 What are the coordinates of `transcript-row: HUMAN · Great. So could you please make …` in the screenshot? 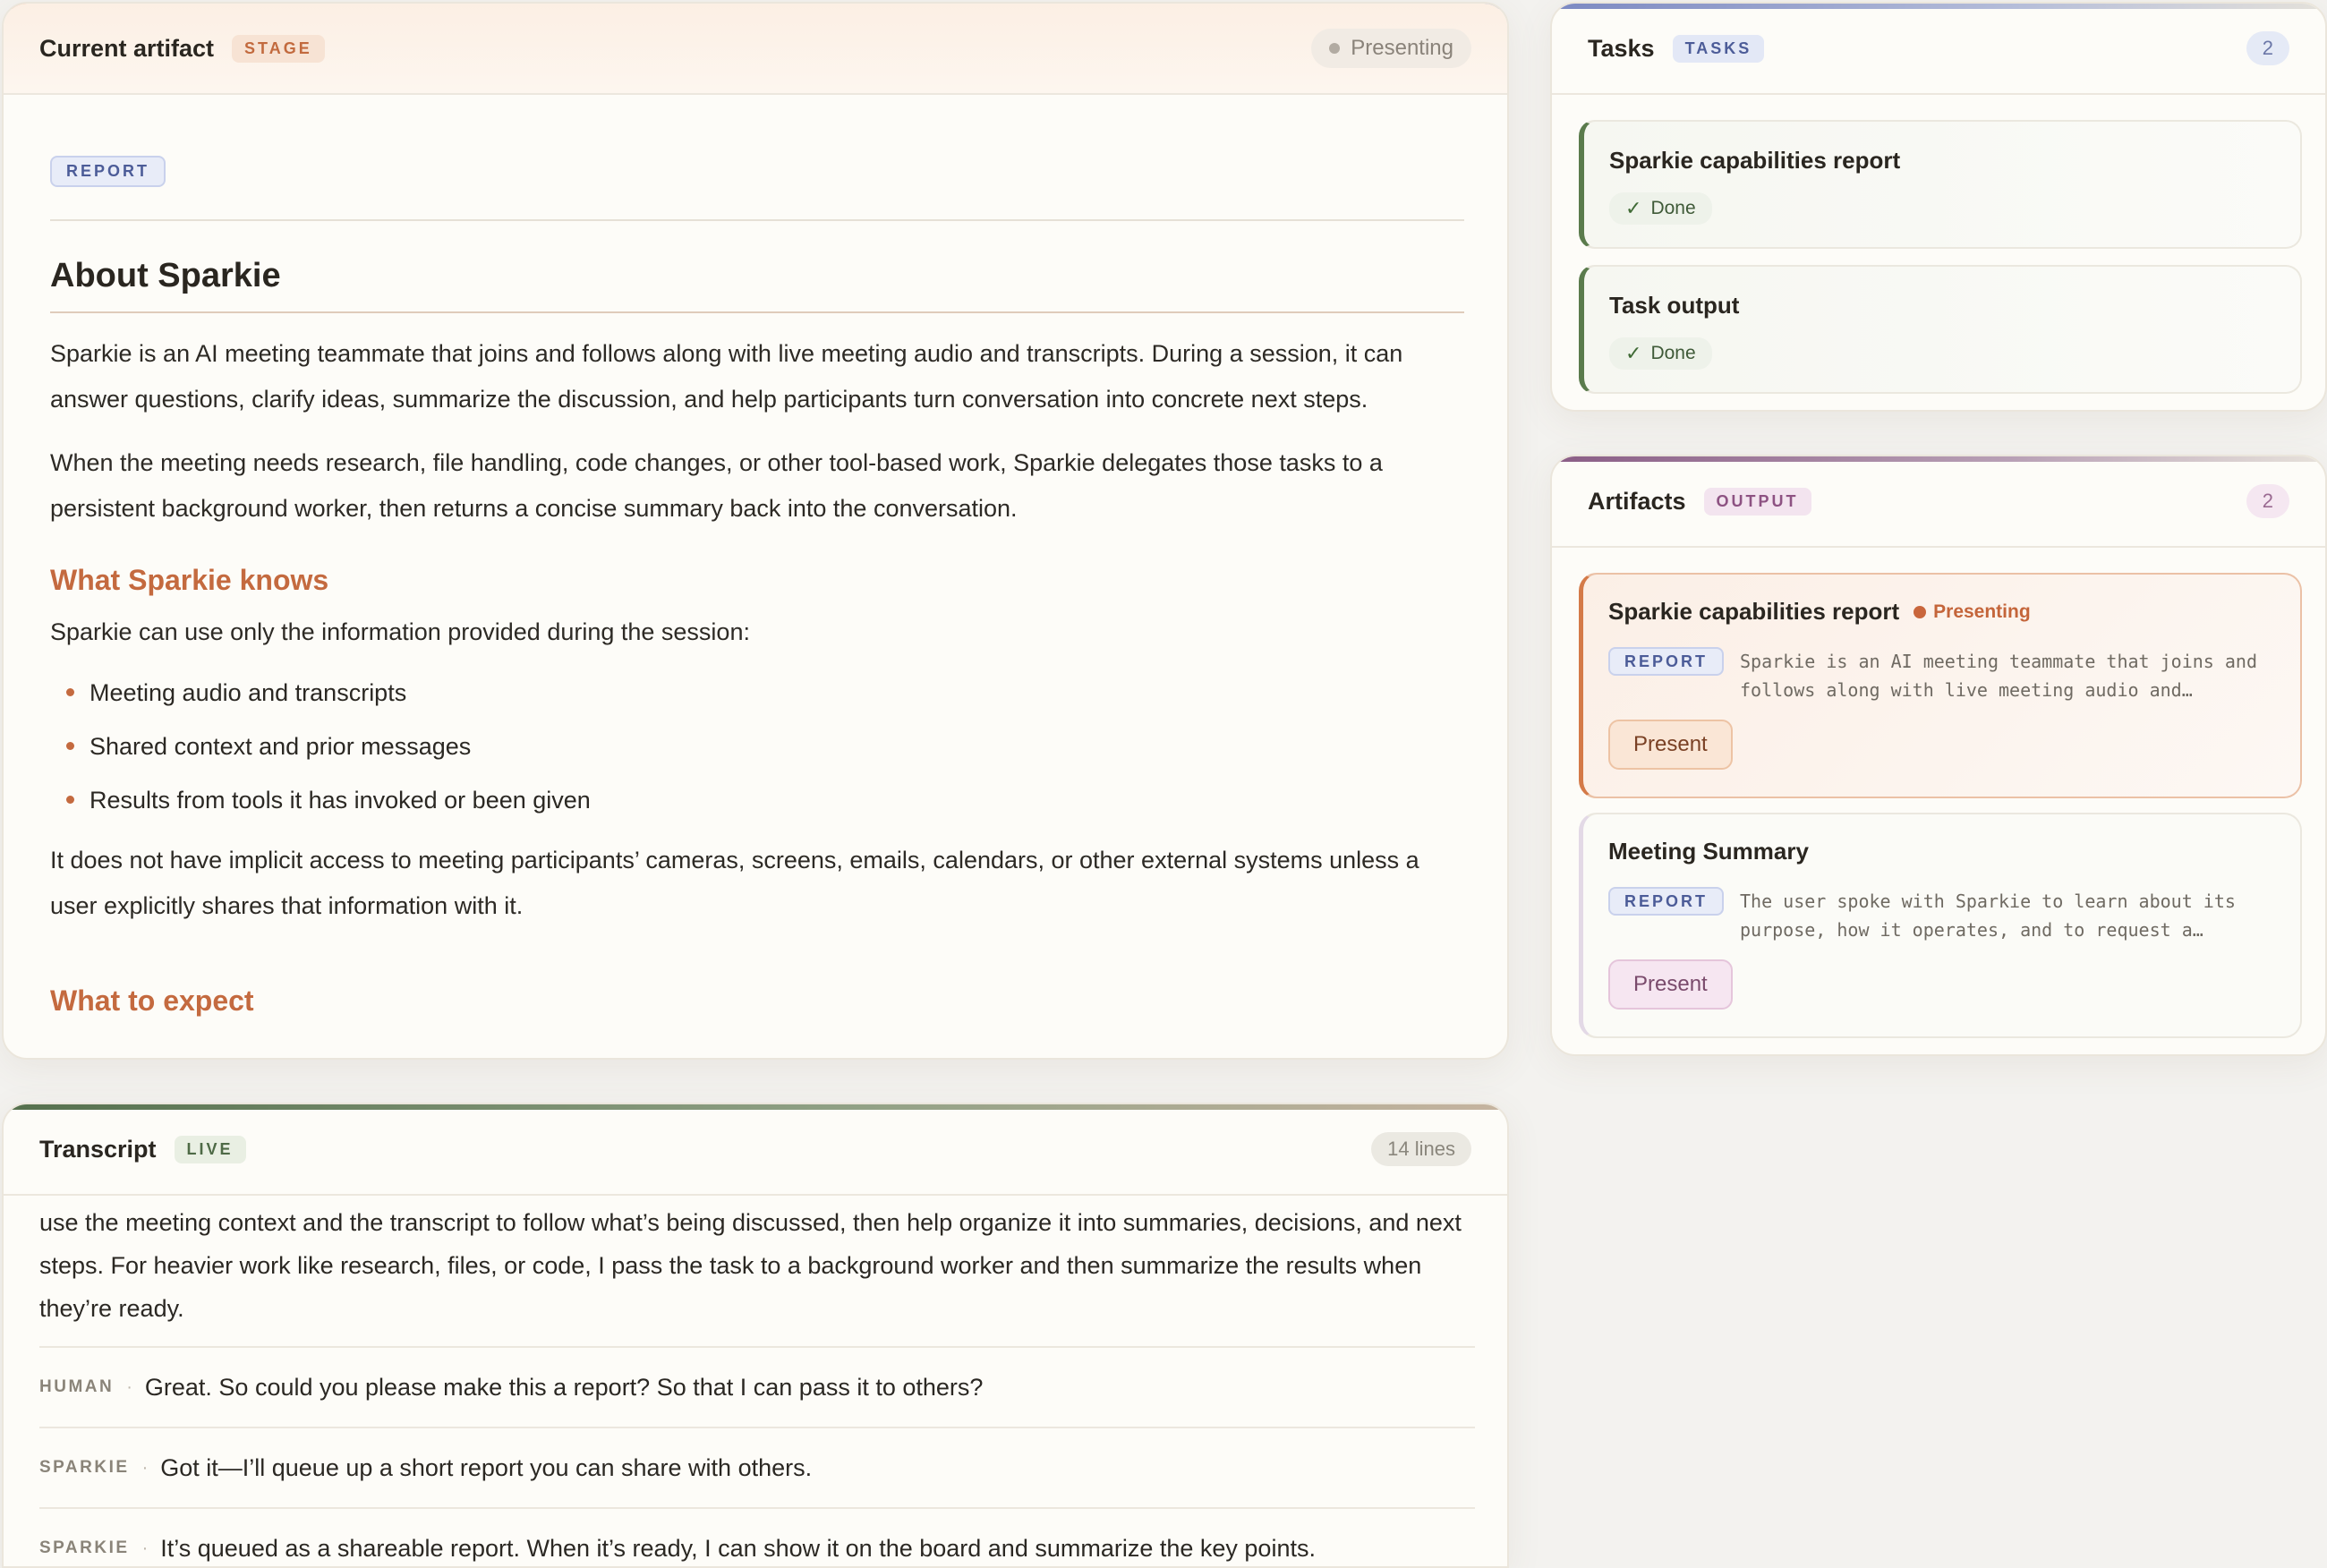 It's located at (757, 1388).